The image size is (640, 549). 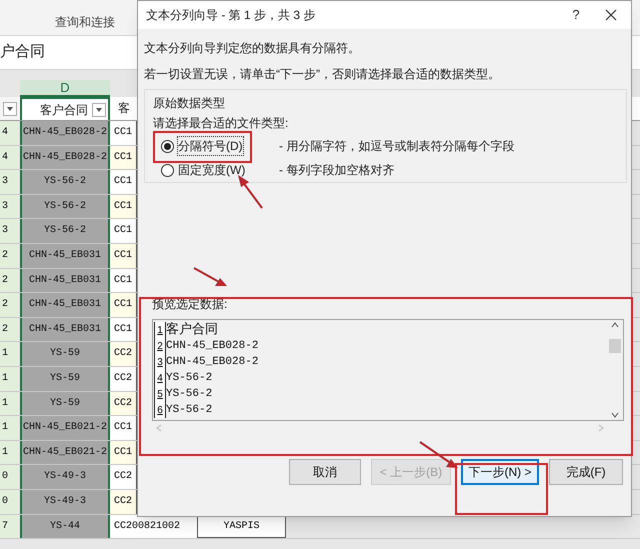 I want to click on intro-text: 文本分列向导判定您的数据具有分隔符。, so click(x=252, y=48).